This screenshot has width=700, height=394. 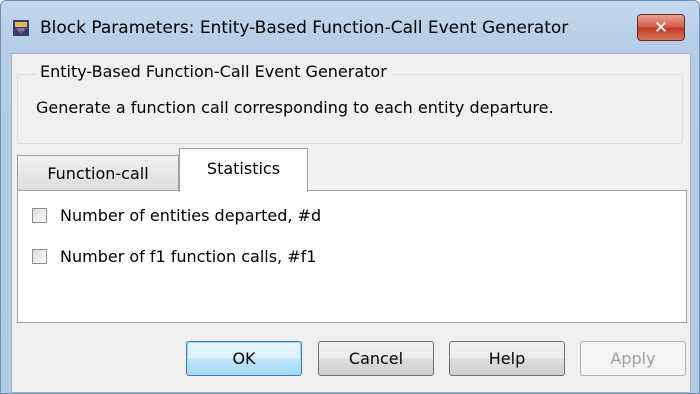 I want to click on cancel-button: Cancel, so click(x=376, y=358).